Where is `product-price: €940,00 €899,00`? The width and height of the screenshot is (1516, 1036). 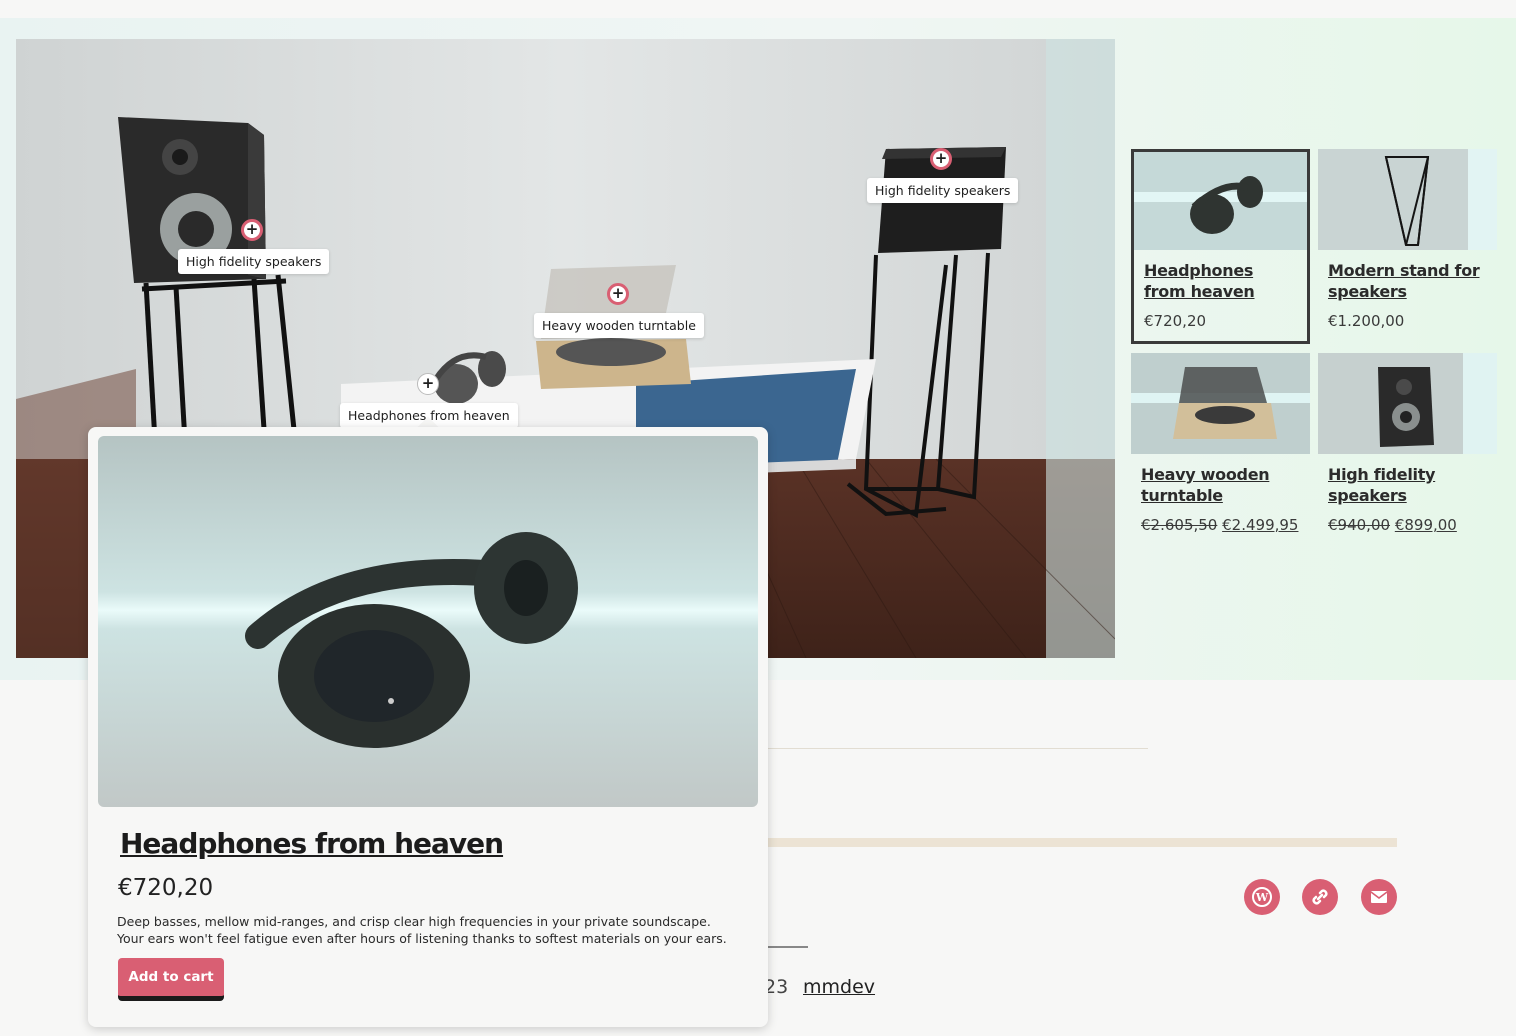 product-price: €940,00 €899,00 is located at coordinates (1407, 525).